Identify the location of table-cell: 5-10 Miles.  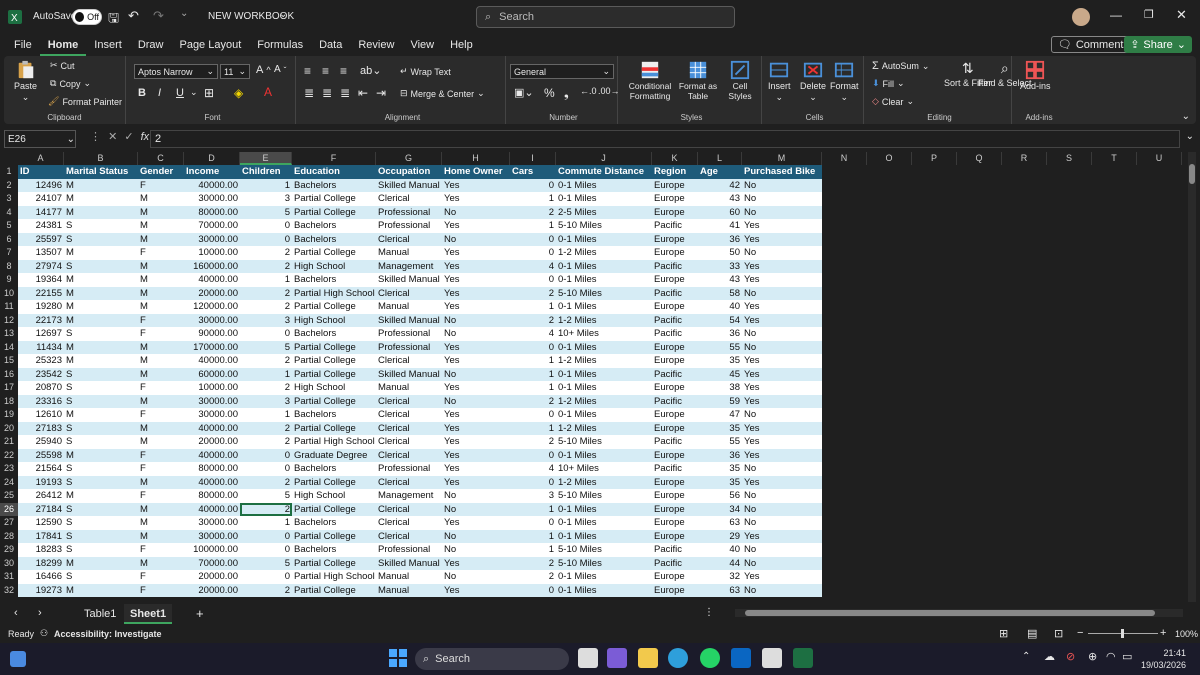
(604, 550).